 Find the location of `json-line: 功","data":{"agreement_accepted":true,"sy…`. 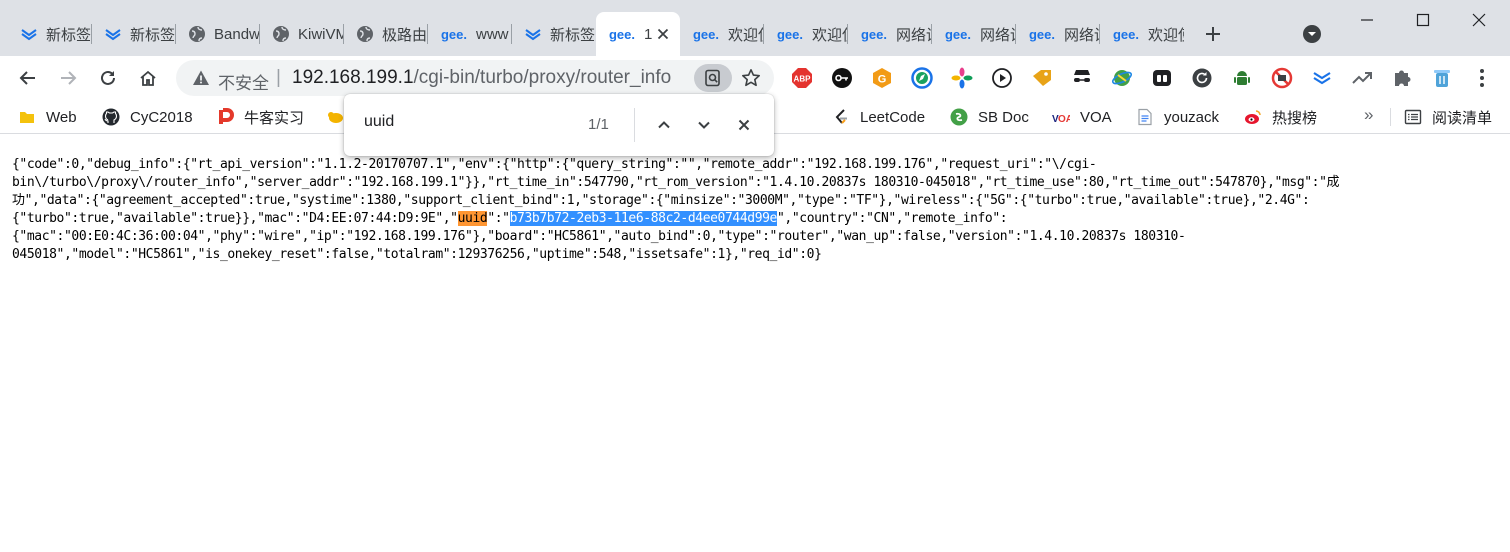

json-line: 功","data":{"agreement_accepted":true,"sy… is located at coordinates (755, 201).